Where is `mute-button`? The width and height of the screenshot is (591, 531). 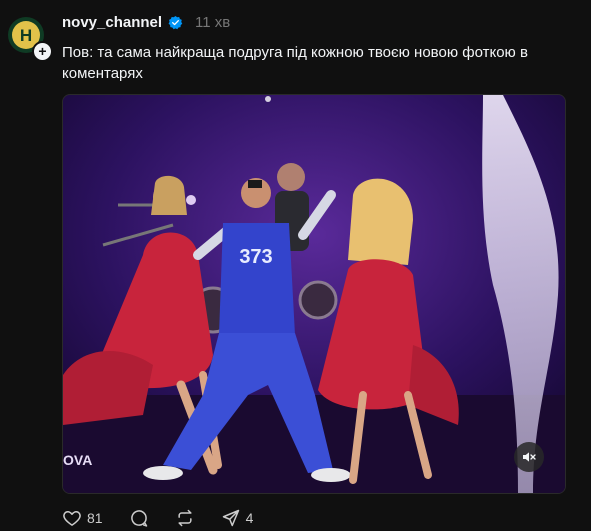 mute-button is located at coordinates (529, 457).